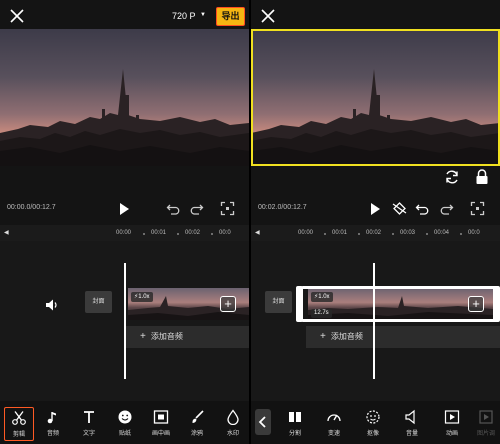 The width and height of the screenshot is (500, 444). I want to click on sticker-icon, so click(125, 417).